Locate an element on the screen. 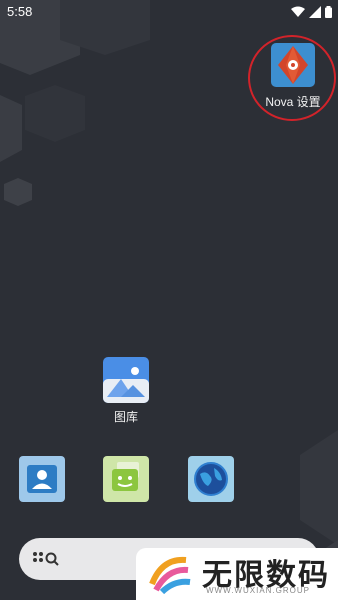 Image resolution: width=338 pixels, height=600 pixels. browser-icon is located at coordinates (211, 479).